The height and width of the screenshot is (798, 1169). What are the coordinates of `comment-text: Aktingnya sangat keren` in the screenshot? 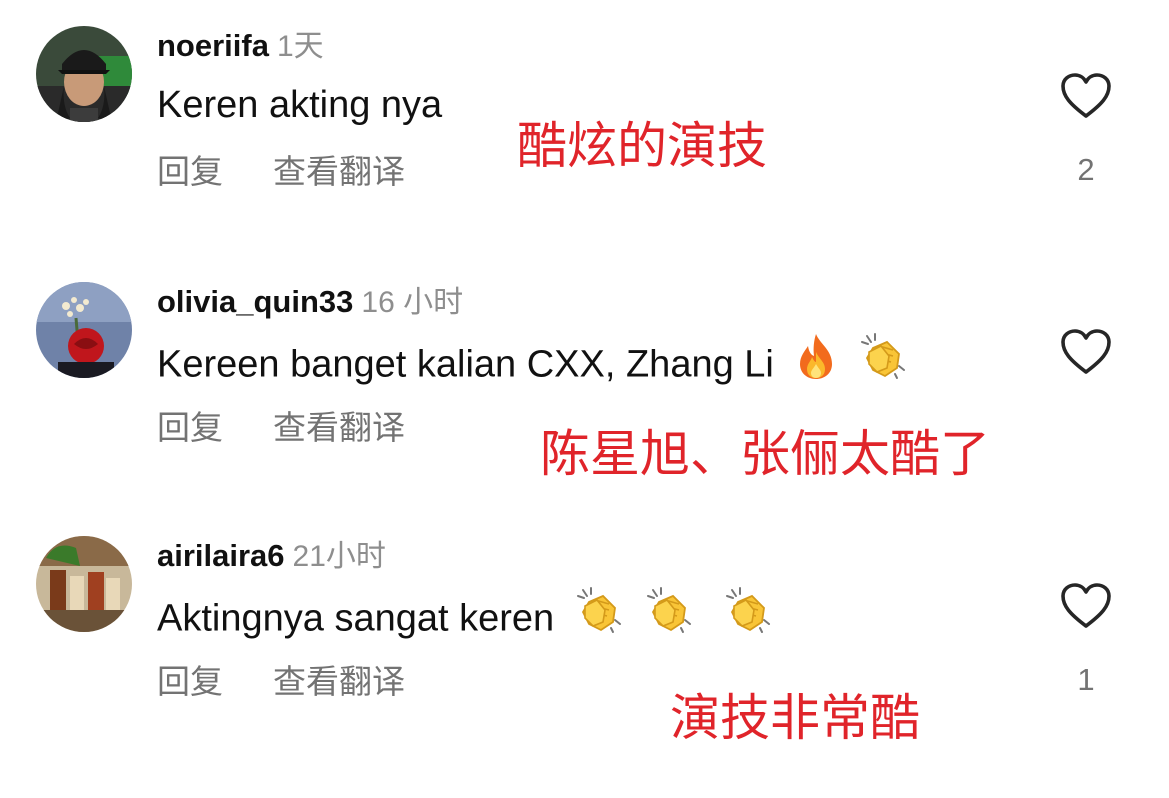 It's located at (465, 619).